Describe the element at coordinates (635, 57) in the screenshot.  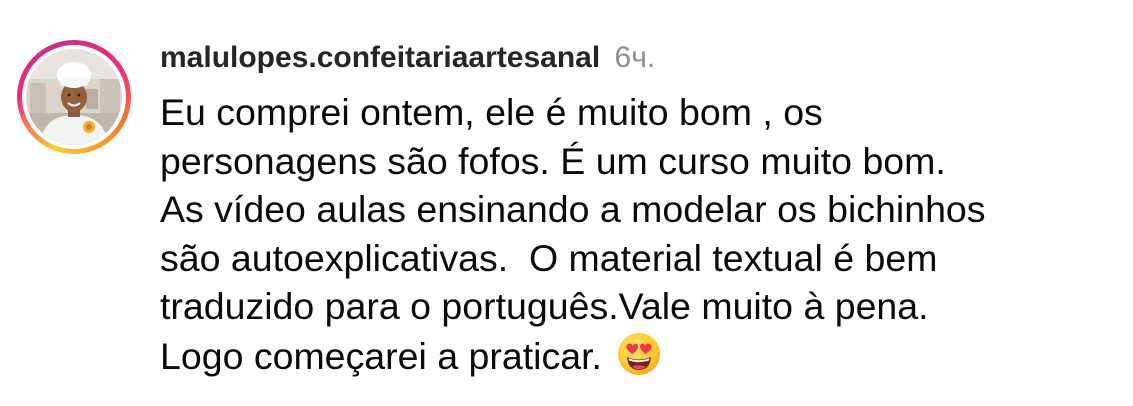
I see `timestamp: 6ч.` at that location.